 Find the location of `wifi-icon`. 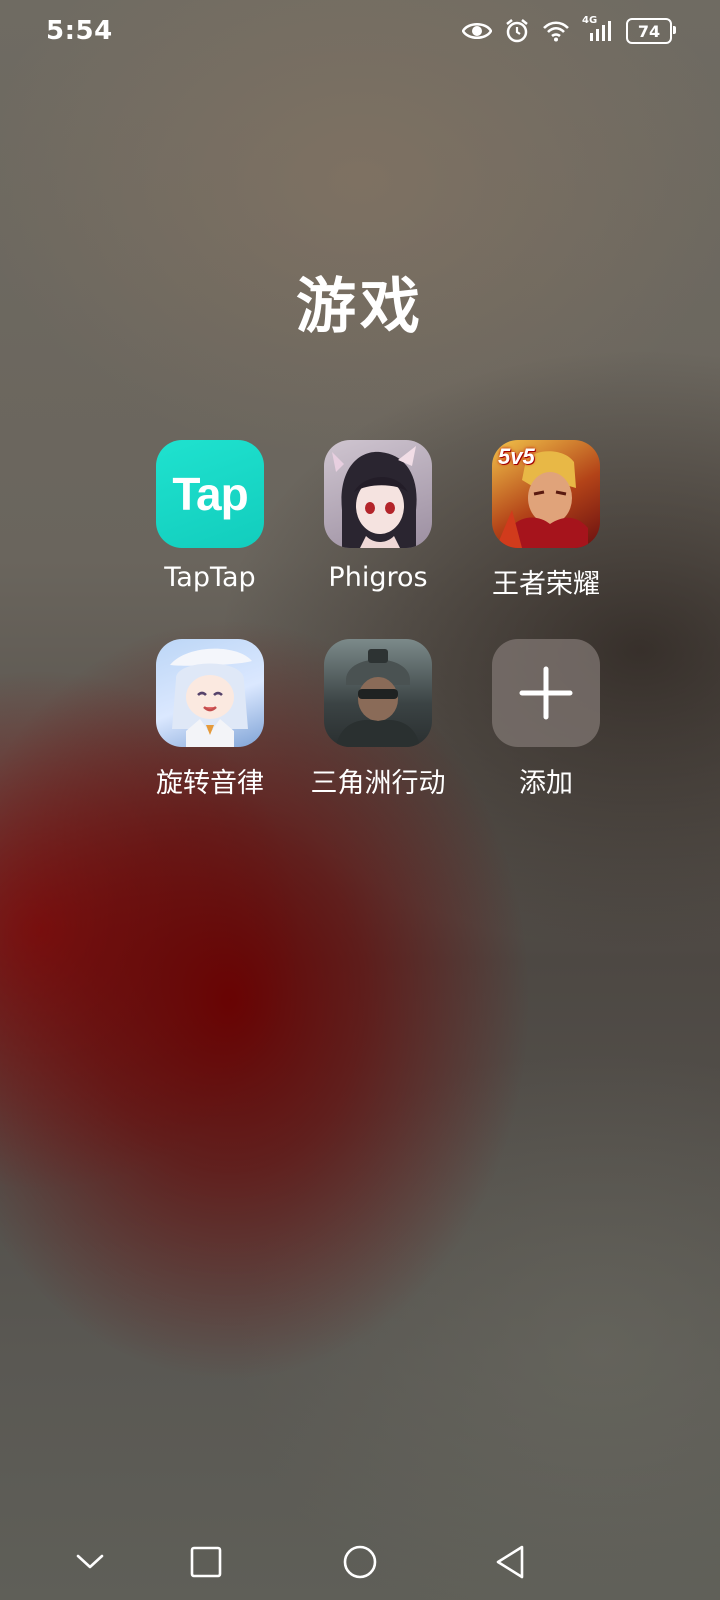

wifi-icon is located at coordinates (556, 31).